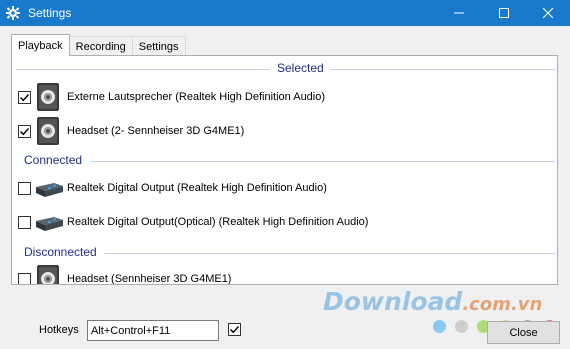 The width and height of the screenshot is (570, 349). What do you see at coordinates (285, 13) in the screenshot?
I see `title-bar: Settings` at bounding box center [285, 13].